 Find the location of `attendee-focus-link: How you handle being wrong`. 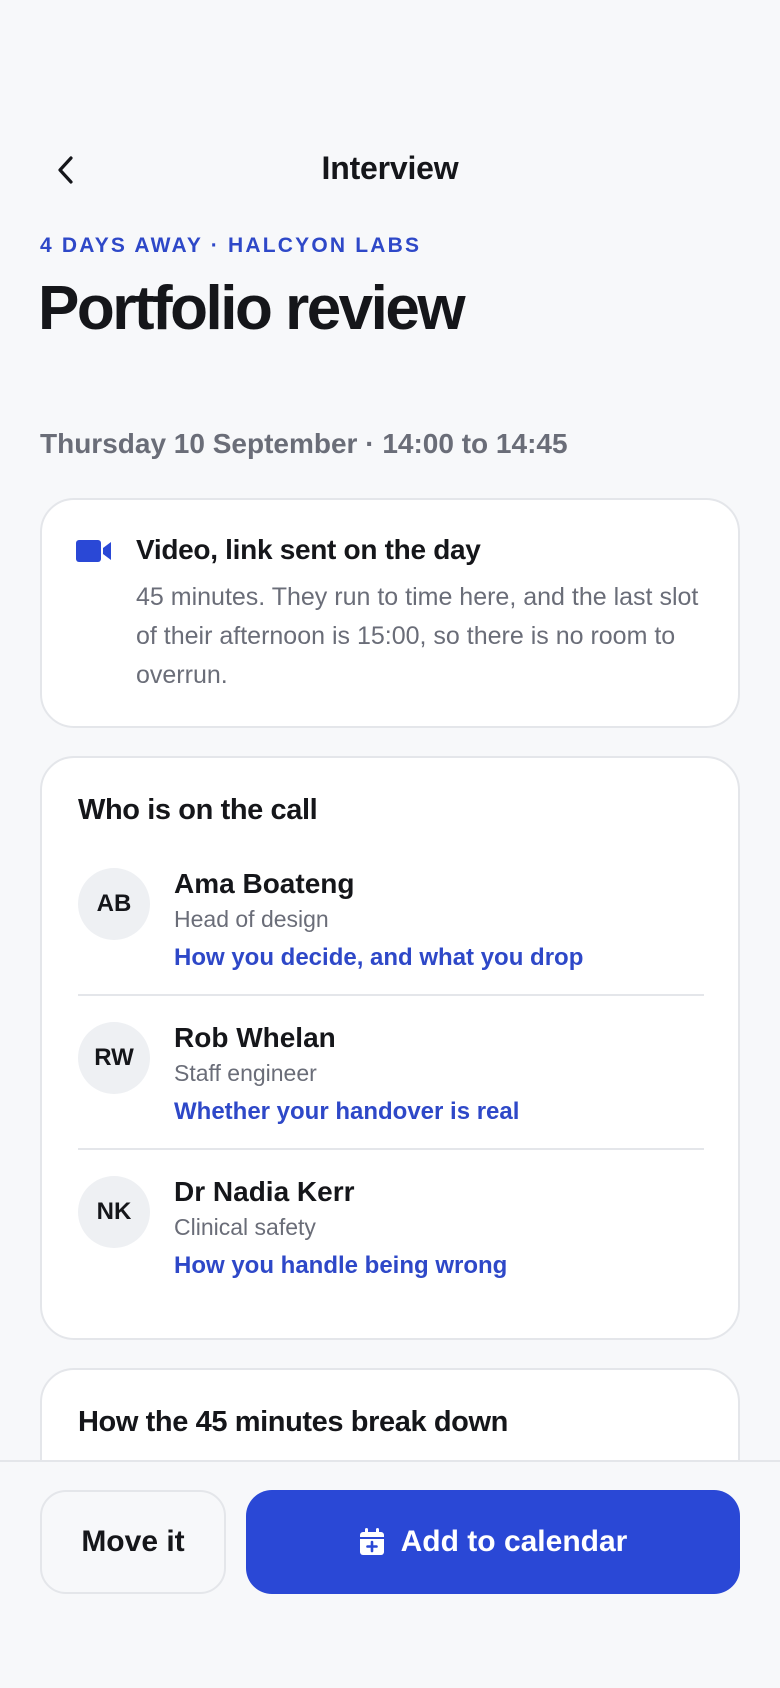

attendee-focus-link: How you handle being wrong is located at coordinates (340, 1266).